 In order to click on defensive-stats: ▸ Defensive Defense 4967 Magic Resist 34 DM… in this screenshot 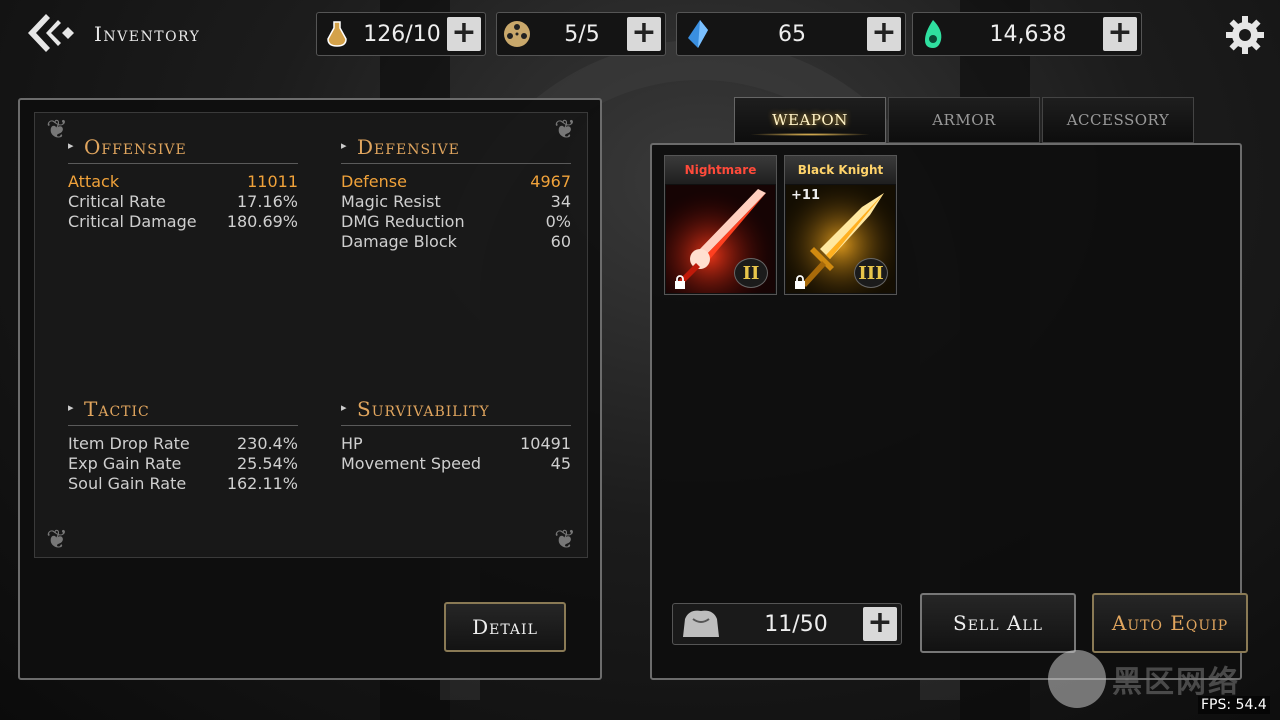, I will do `click(456, 193)`.